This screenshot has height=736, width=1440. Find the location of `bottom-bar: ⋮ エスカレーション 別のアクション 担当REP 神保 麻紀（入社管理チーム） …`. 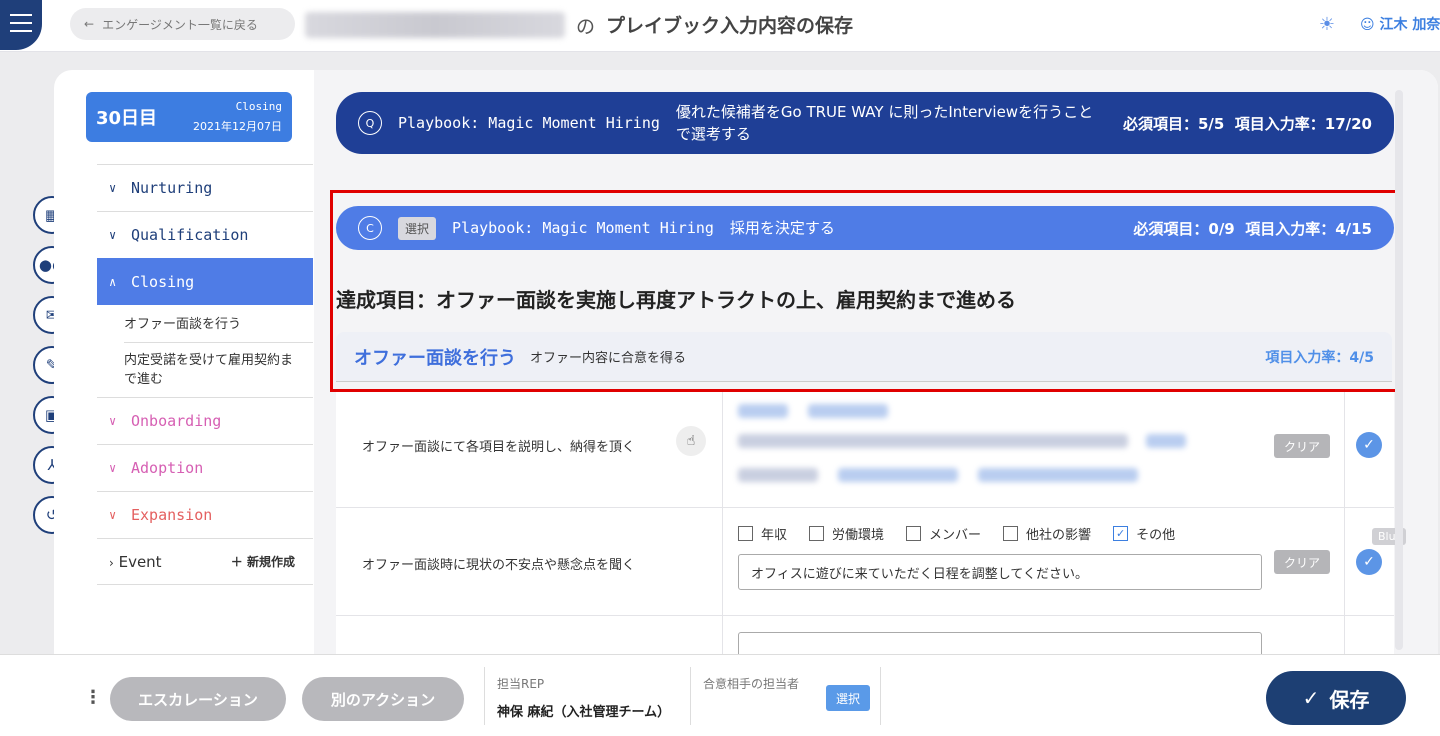

bottom-bar: ⋮ エスカレーション 別のアクション 担当REP 神保 麻紀（入社管理チーム） … is located at coordinates (720, 695).